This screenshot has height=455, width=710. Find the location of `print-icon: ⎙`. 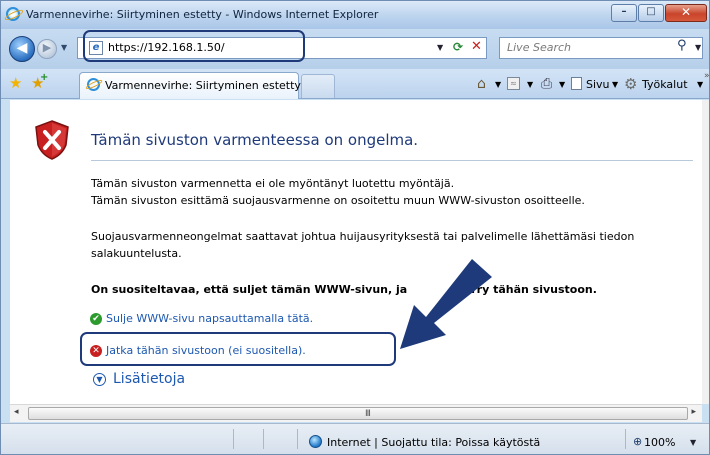

print-icon: ⎙ is located at coordinates (546, 84).